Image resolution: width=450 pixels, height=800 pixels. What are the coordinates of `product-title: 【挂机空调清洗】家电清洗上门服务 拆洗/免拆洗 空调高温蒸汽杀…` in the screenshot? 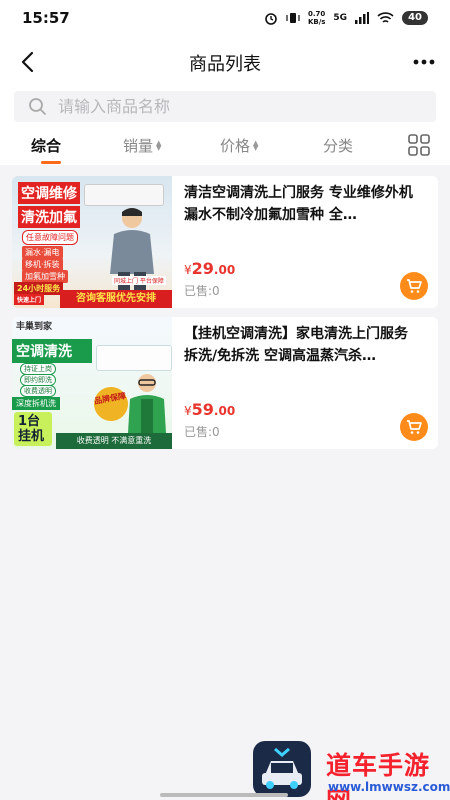 It's located at (296, 345).